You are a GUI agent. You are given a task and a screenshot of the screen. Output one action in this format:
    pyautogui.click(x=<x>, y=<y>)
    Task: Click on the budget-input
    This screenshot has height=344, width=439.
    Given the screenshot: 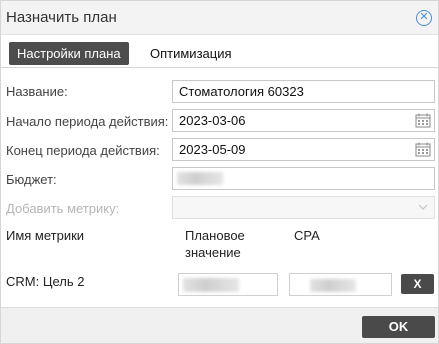 What is the action you would take?
    pyautogui.click(x=303, y=178)
    